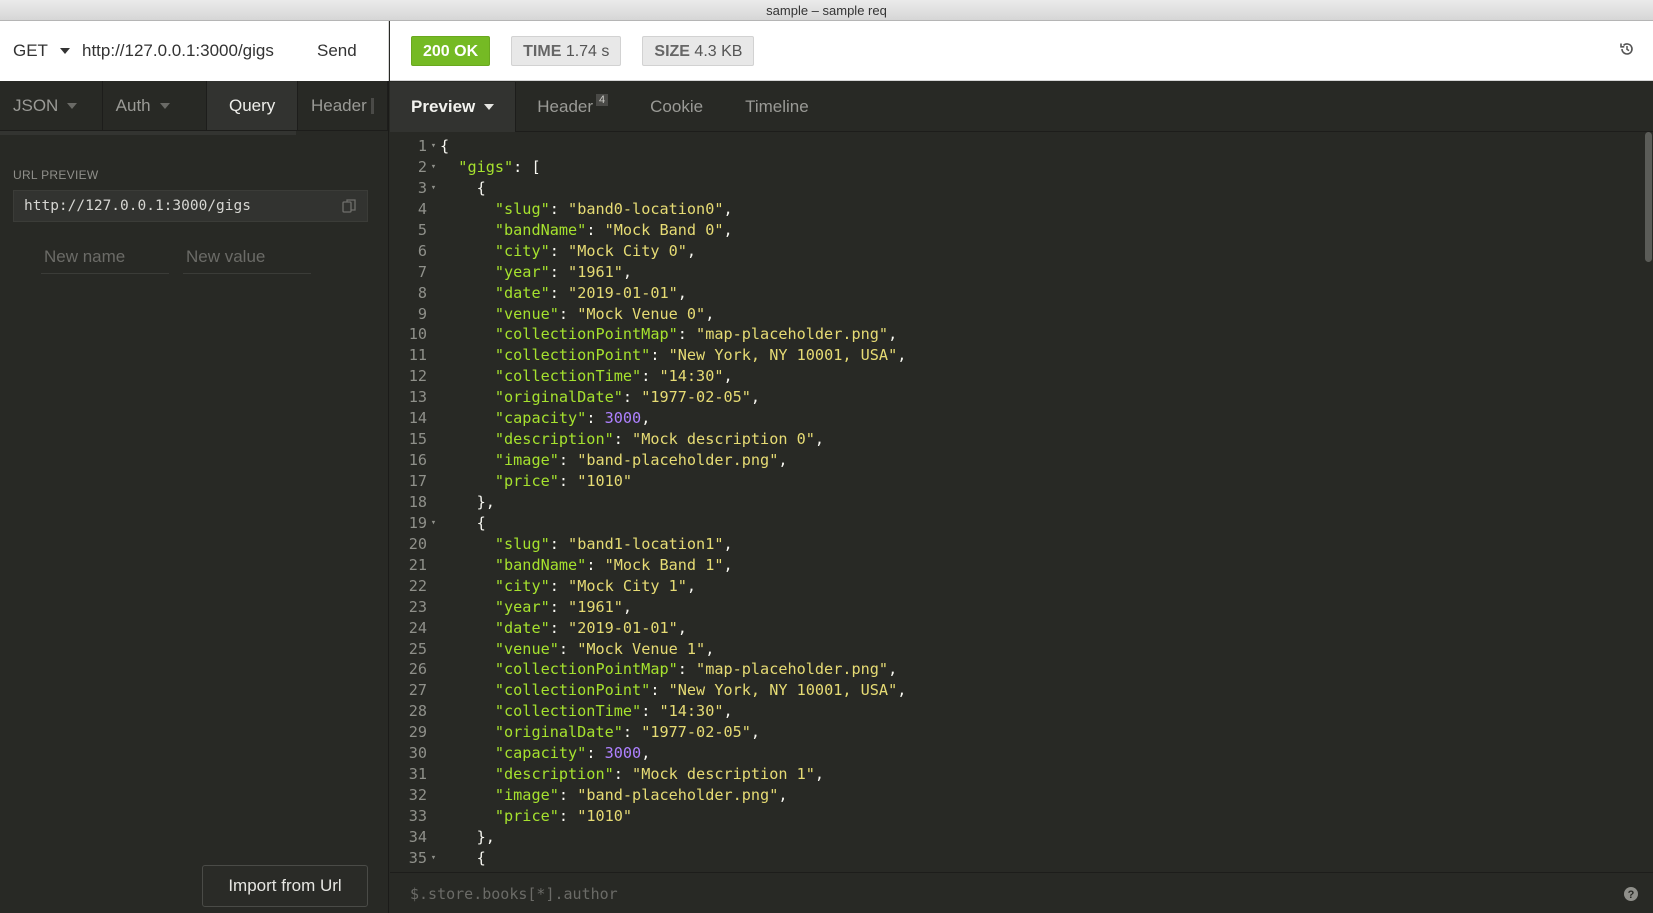 The height and width of the screenshot is (913, 1653). Describe the element at coordinates (41, 51) in the screenshot. I see `method-dropdown: GET` at that location.